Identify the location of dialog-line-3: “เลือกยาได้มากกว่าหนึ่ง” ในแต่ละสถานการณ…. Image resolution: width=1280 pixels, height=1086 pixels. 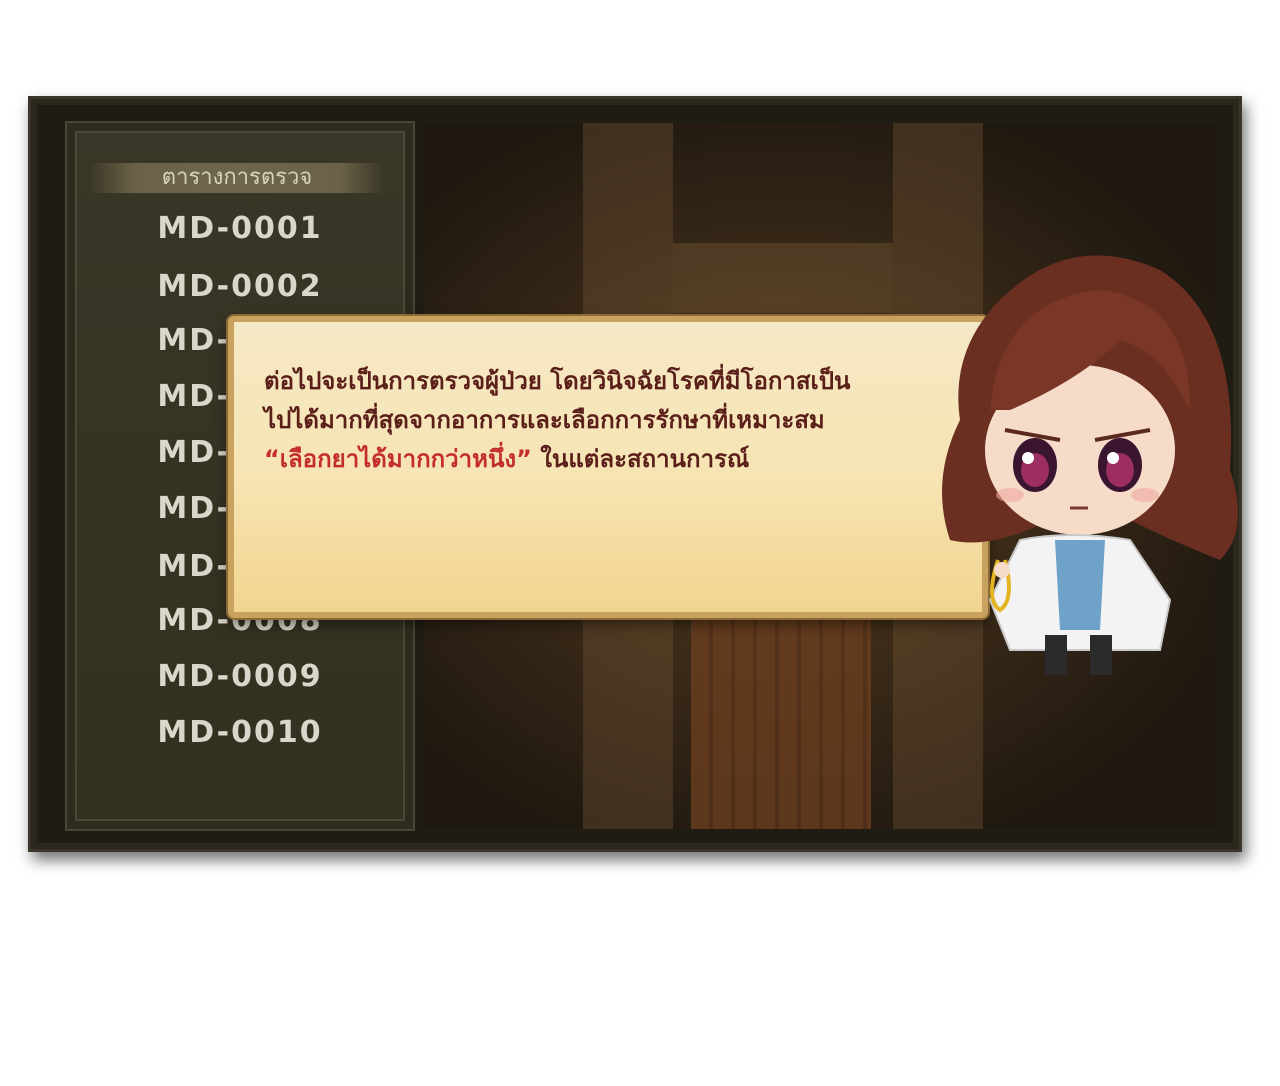
(609, 459).